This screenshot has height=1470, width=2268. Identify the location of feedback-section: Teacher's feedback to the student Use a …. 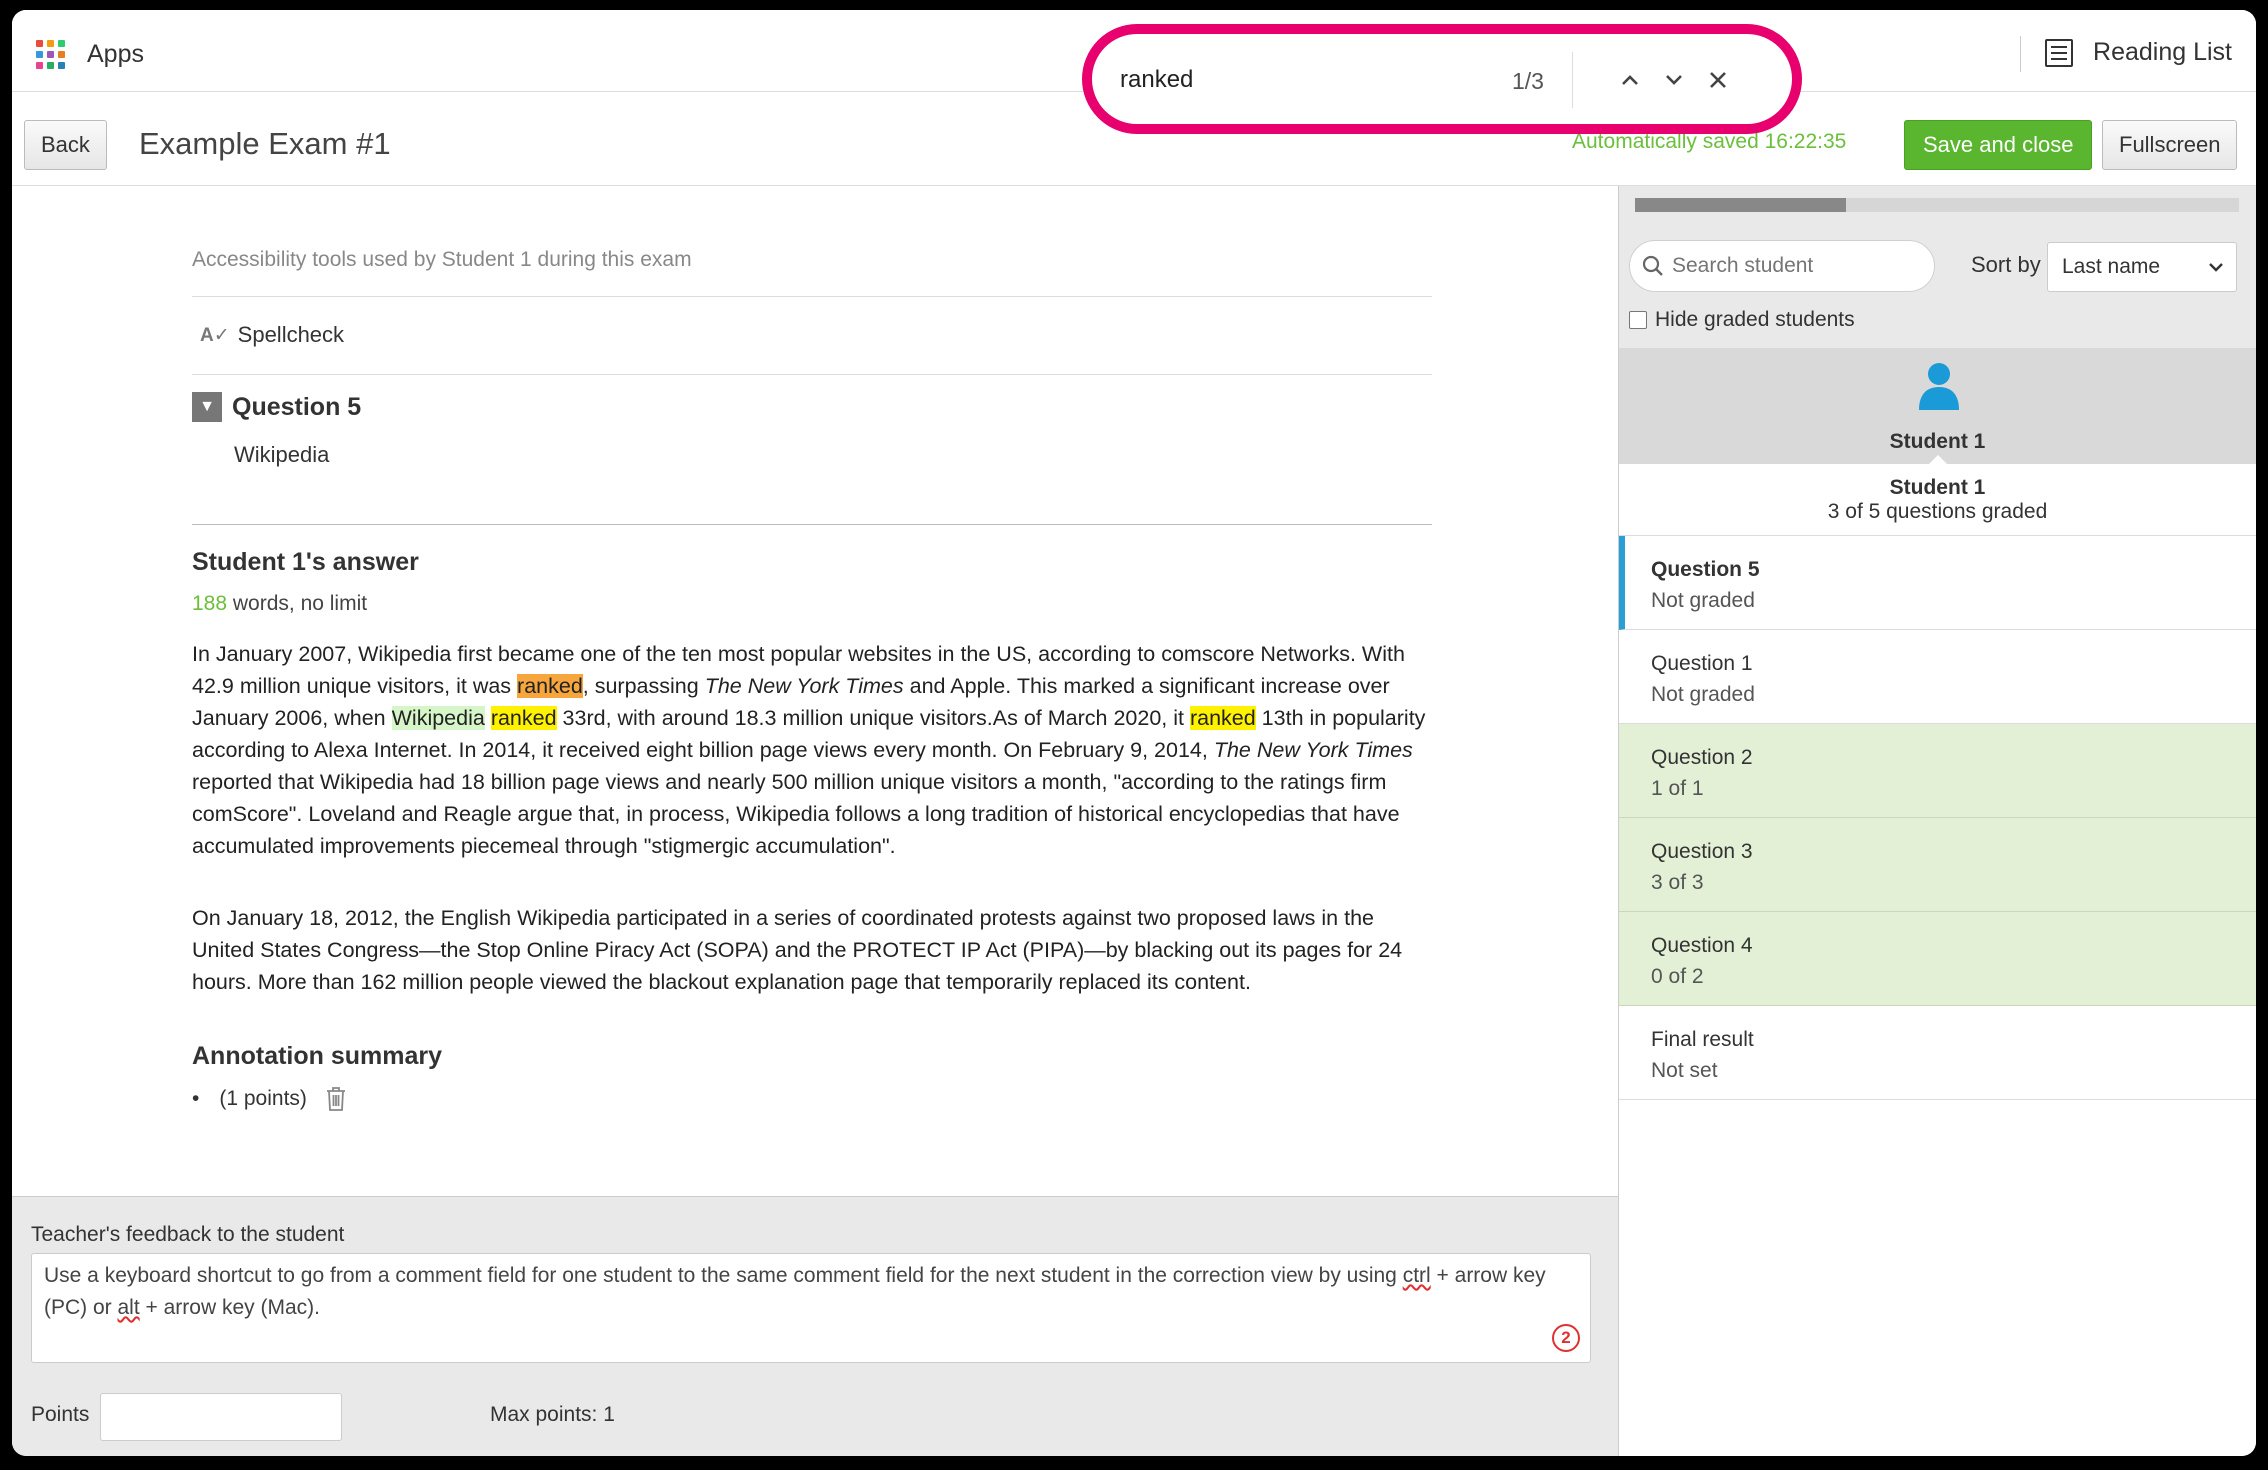
(815, 1326).